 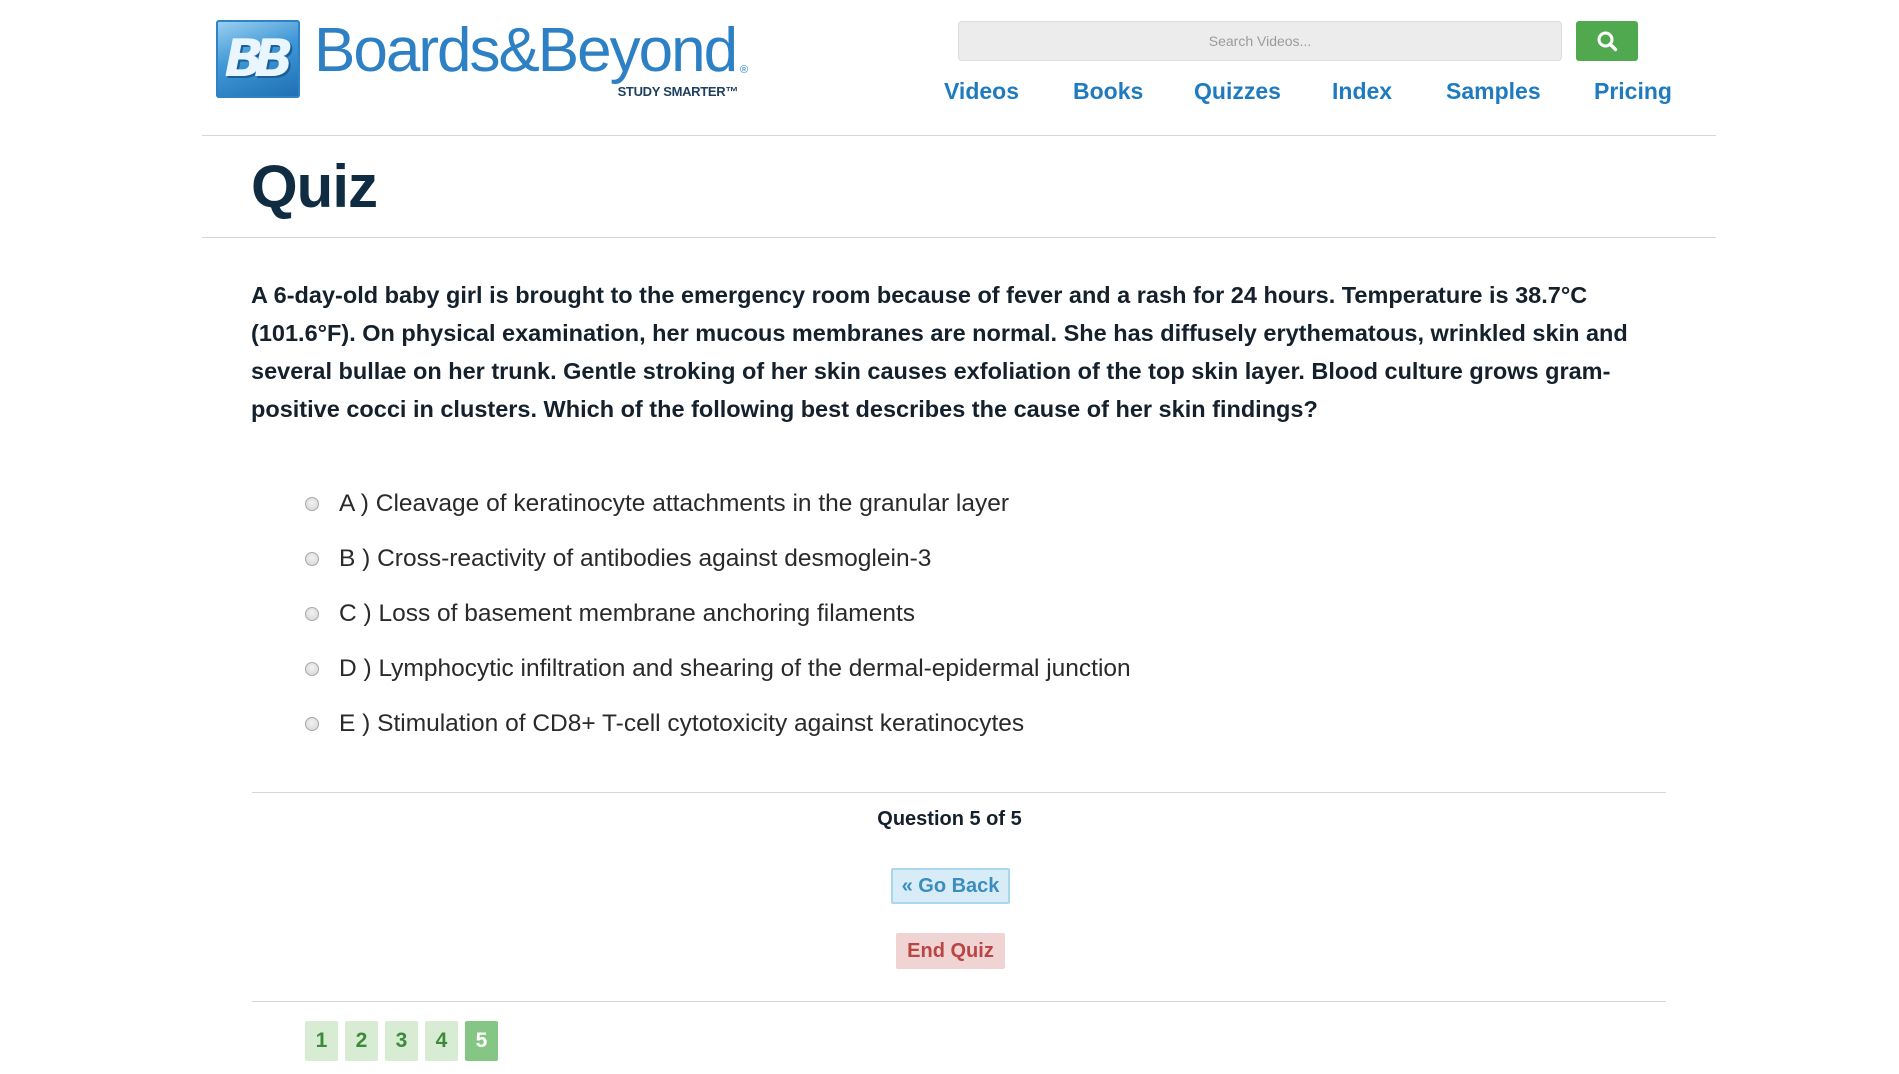 I want to click on nav-quizzes: Quizzes, so click(x=1237, y=91).